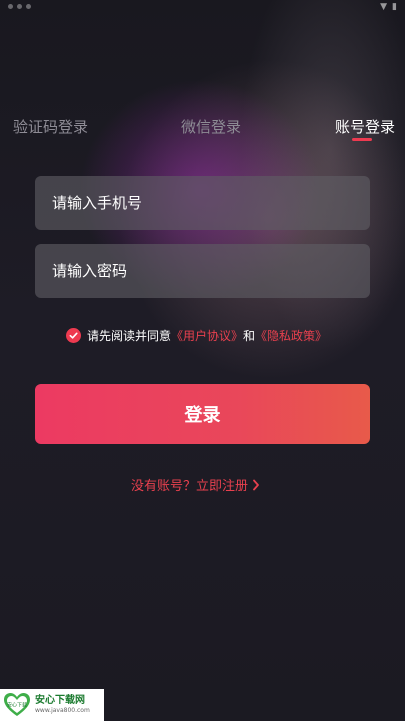  I want to click on register-link: 没有账号？立即注册, so click(195, 484).